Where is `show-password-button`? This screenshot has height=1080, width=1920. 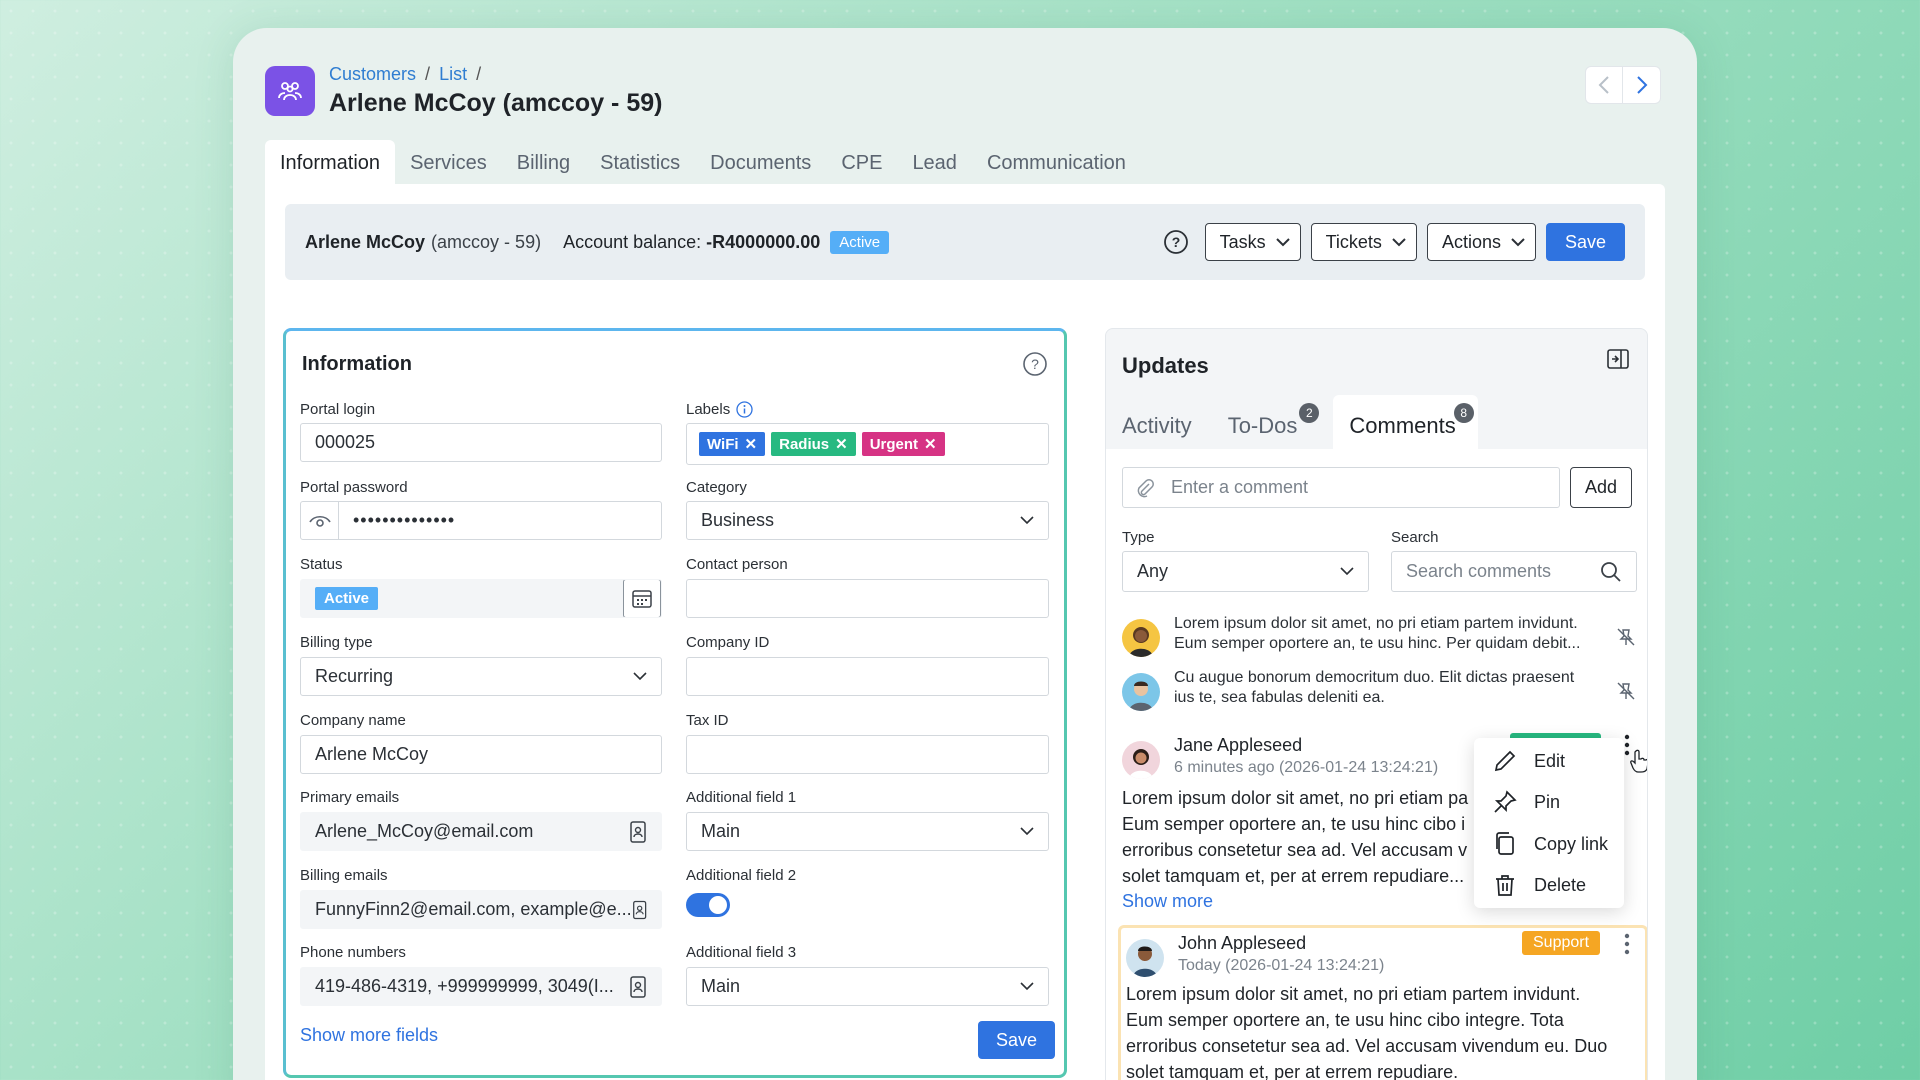
show-password-button is located at coordinates (320, 520).